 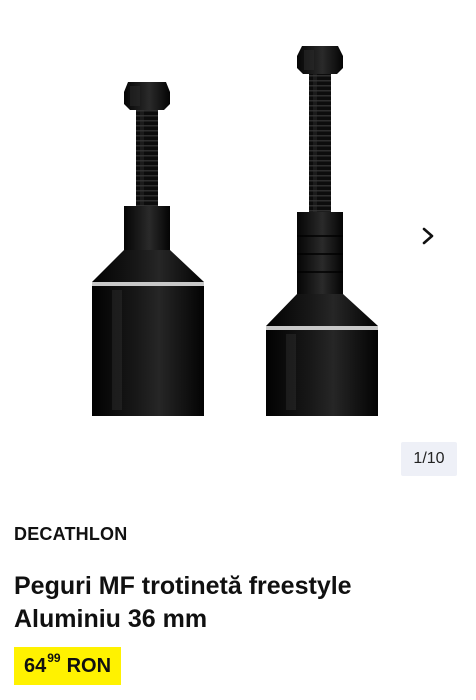 What do you see at coordinates (70, 534) in the screenshot?
I see `brand-name: DECATHLON` at bounding box center [70, 534].